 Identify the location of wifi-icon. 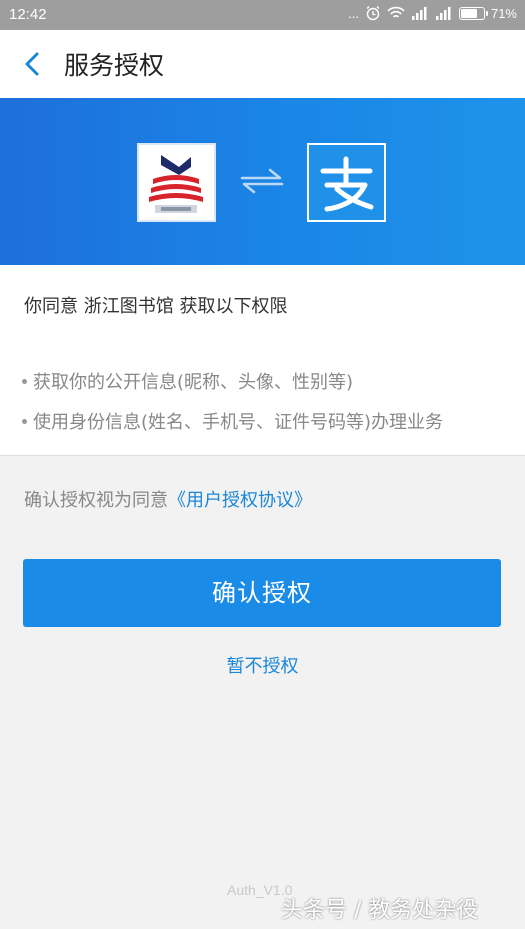
(396, 12).